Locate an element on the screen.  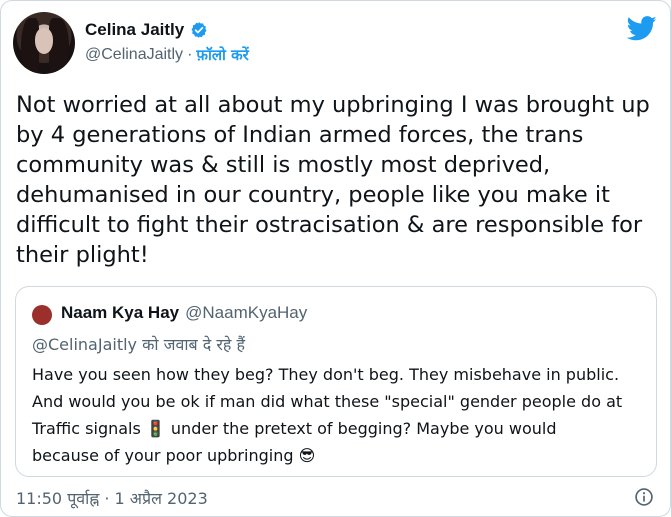
quoted-avatar is located at coordinates (42, 315).